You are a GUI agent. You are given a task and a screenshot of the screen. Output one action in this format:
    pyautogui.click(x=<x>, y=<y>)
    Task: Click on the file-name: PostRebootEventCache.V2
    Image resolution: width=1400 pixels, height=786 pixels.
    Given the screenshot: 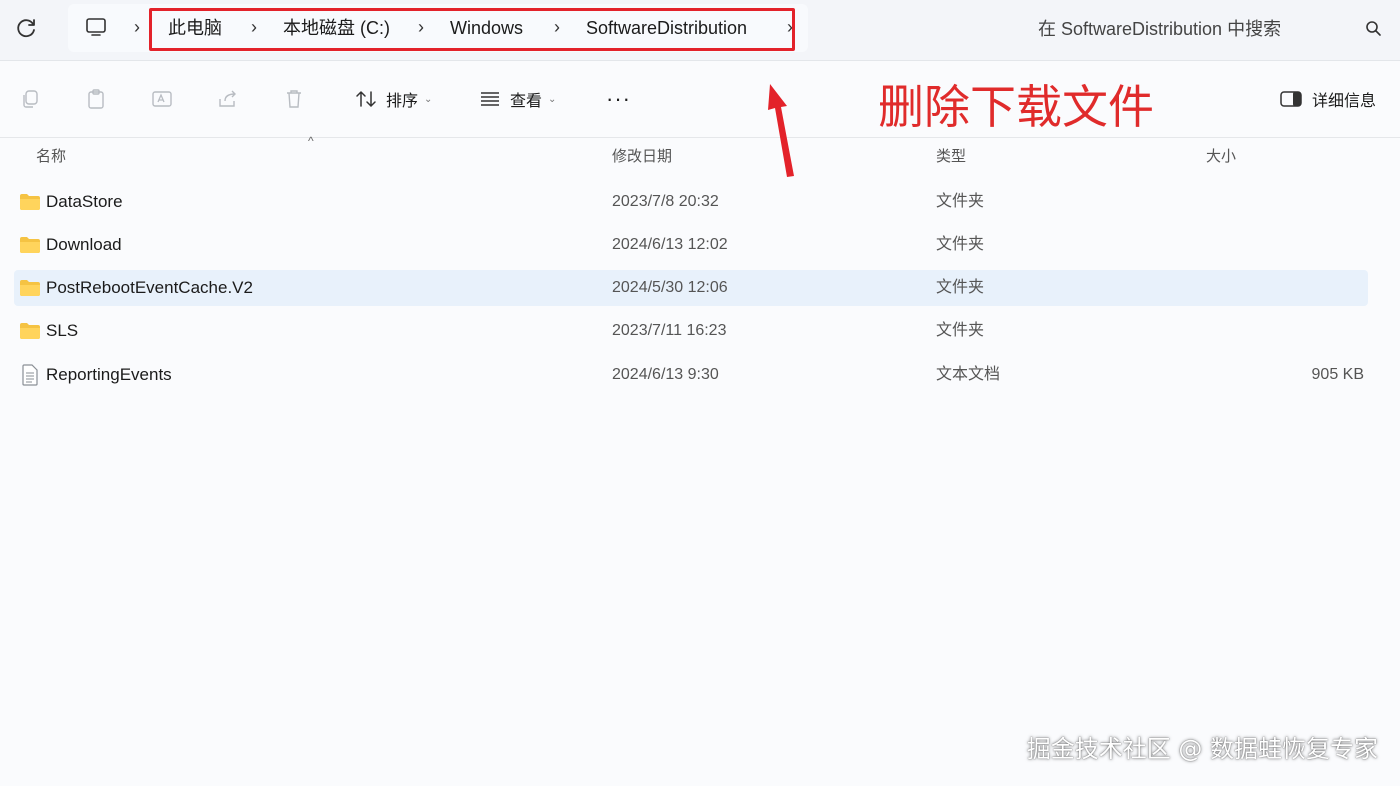 What is the action you would take?
    pyautogui.click(x=149, y=287)
    